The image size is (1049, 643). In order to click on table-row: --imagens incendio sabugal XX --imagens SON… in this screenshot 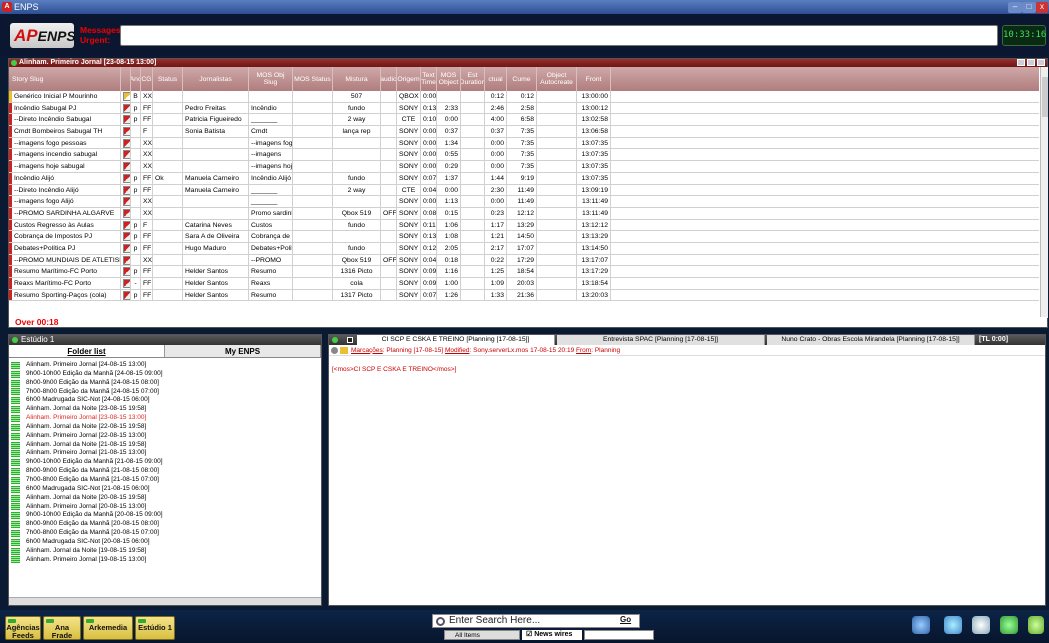, I will do `click(524, 155)`.